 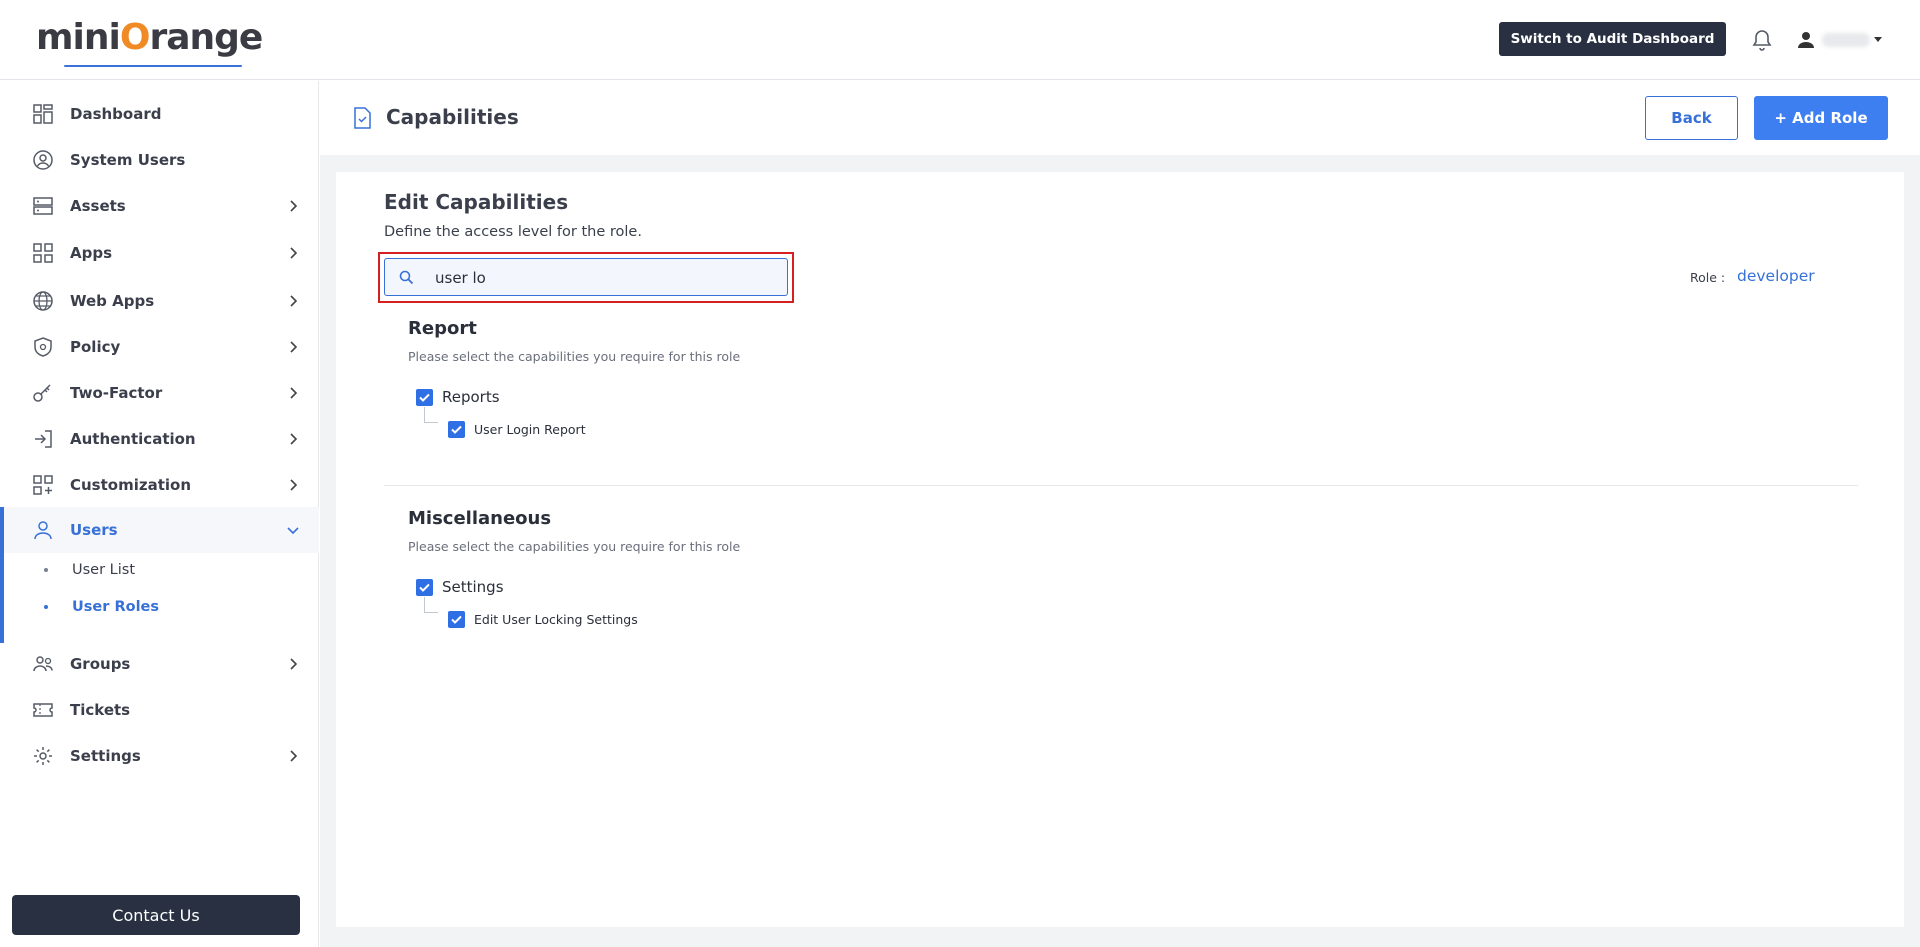 What do you see at coordinates (43, 160) in the screenshot?
I see `user-circle-icon` at bounding box center [43, 160].